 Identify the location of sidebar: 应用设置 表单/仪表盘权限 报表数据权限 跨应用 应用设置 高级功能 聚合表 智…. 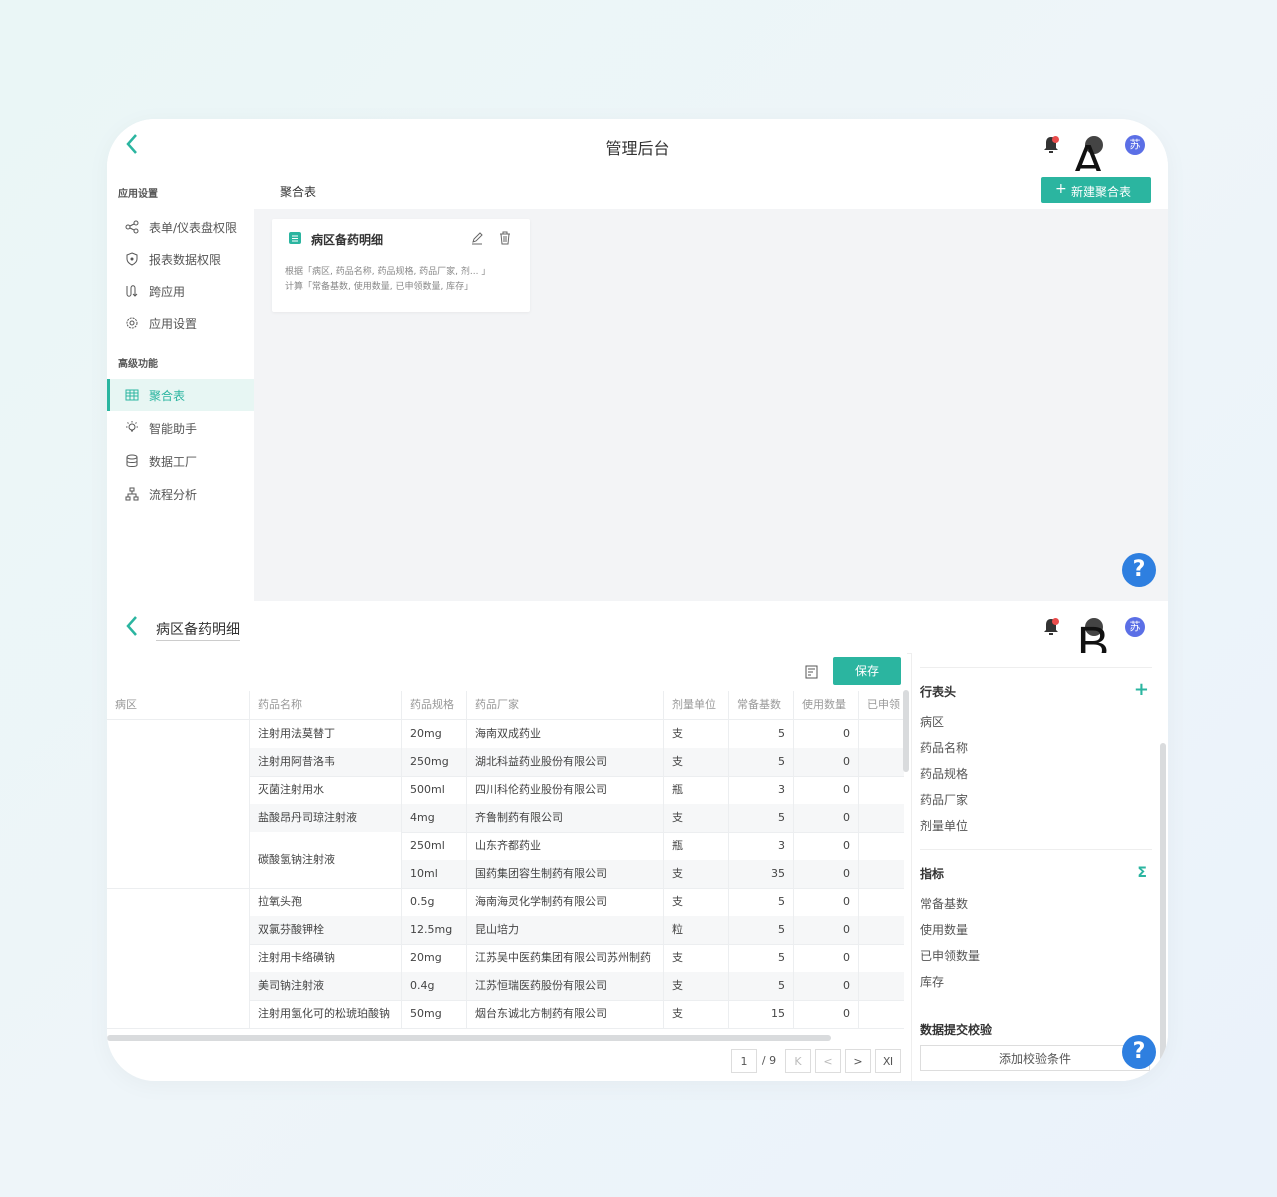
(180, 386).